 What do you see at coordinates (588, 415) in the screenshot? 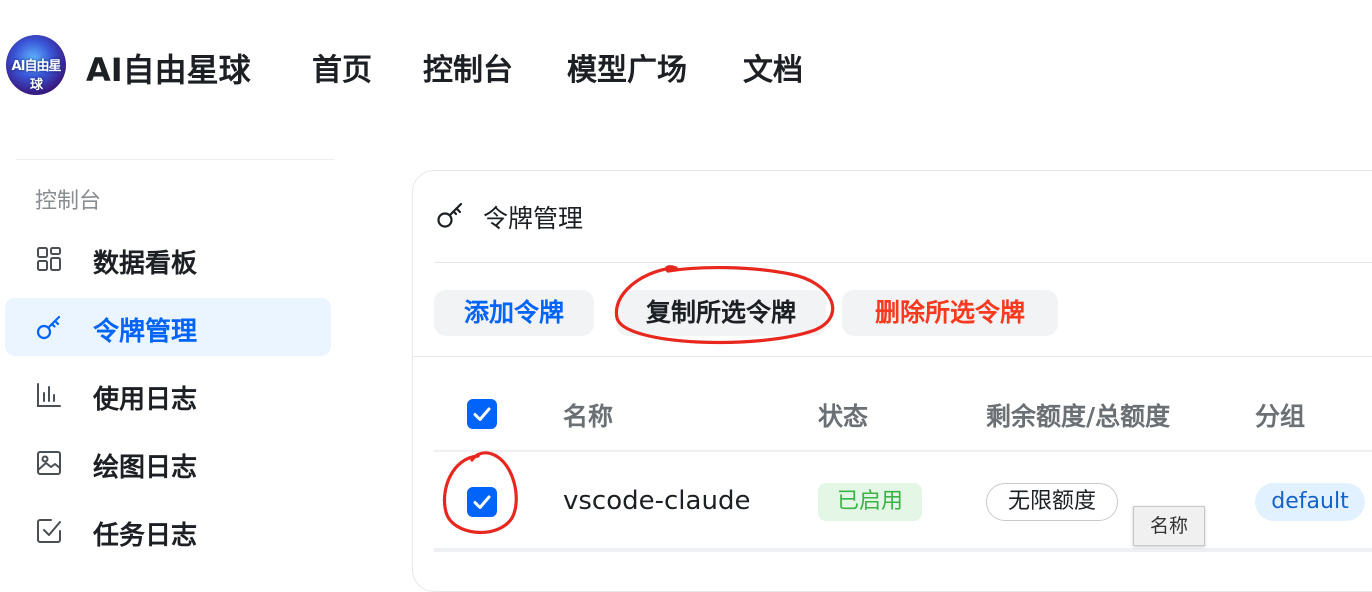
I see `column-header-name: 名称` at bounding box center [588, 415].